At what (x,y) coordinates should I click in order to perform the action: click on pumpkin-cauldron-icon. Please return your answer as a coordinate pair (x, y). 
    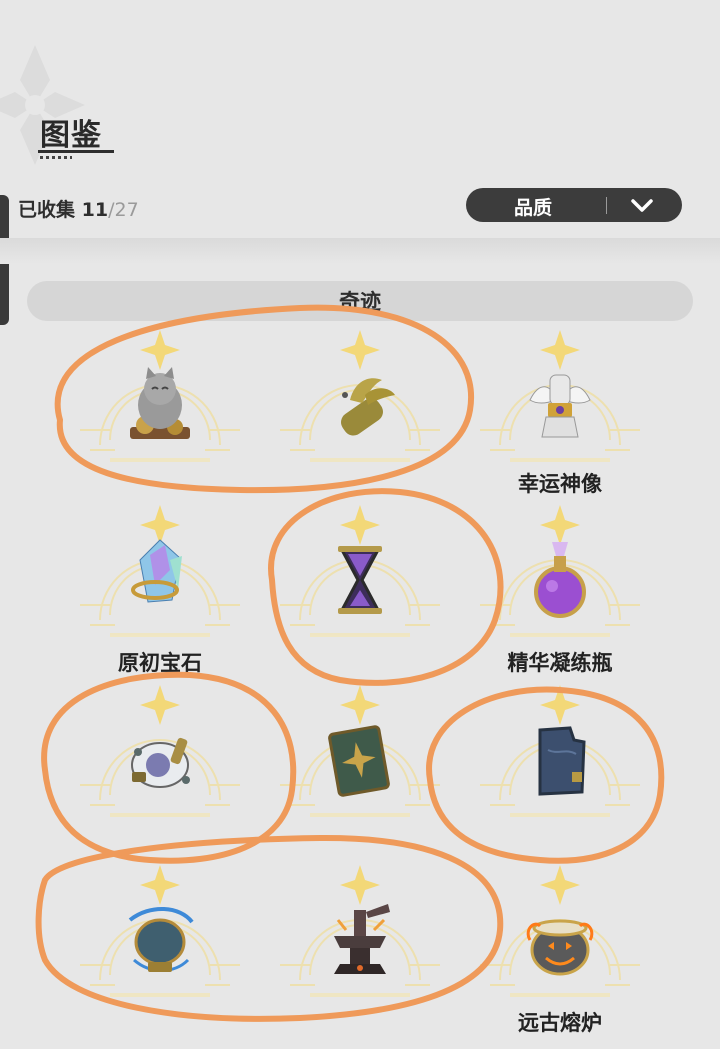
    Looking at the image, I should click on (560, 947).